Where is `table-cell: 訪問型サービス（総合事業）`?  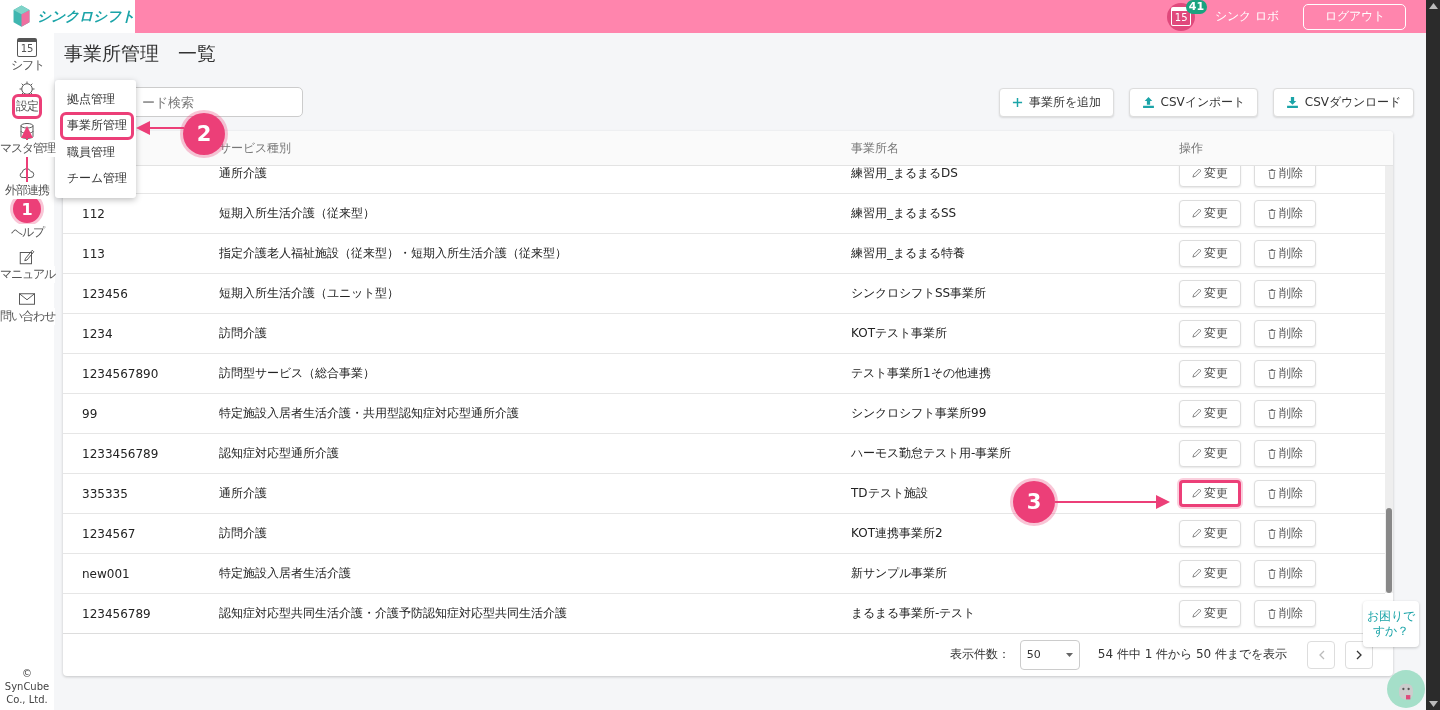 table-cell: 訪問型サービス（総合事業） is located at coordinates (297, 373).